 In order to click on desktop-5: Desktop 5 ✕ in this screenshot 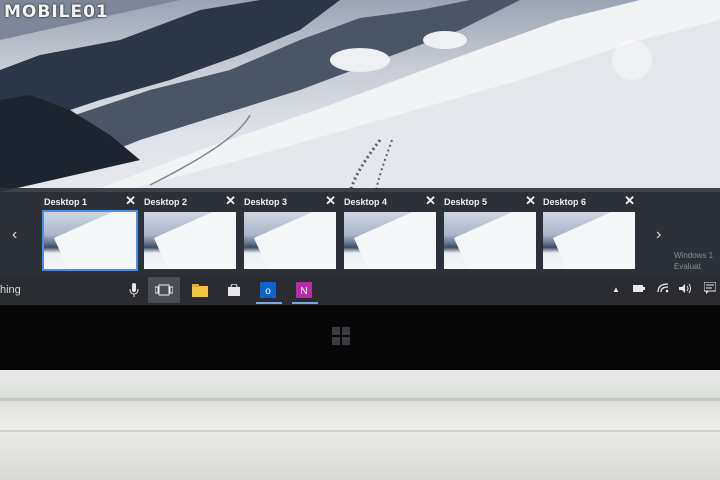, I will do `click(491, 232)`.